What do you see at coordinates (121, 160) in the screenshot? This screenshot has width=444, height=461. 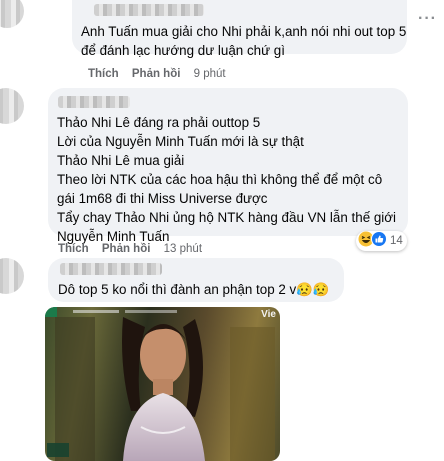 I see `comment-text: Thảo Nhi Lê mua giải` at bounding box center [121, 160].